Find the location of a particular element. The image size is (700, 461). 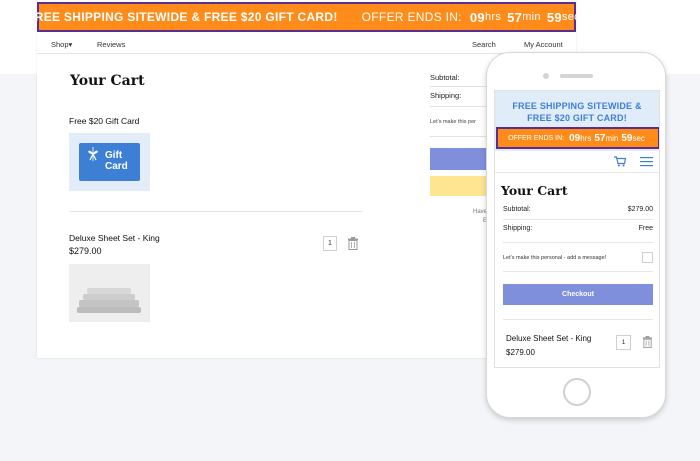

countdown-minutes: 57 is located at coordinates (515, 17).